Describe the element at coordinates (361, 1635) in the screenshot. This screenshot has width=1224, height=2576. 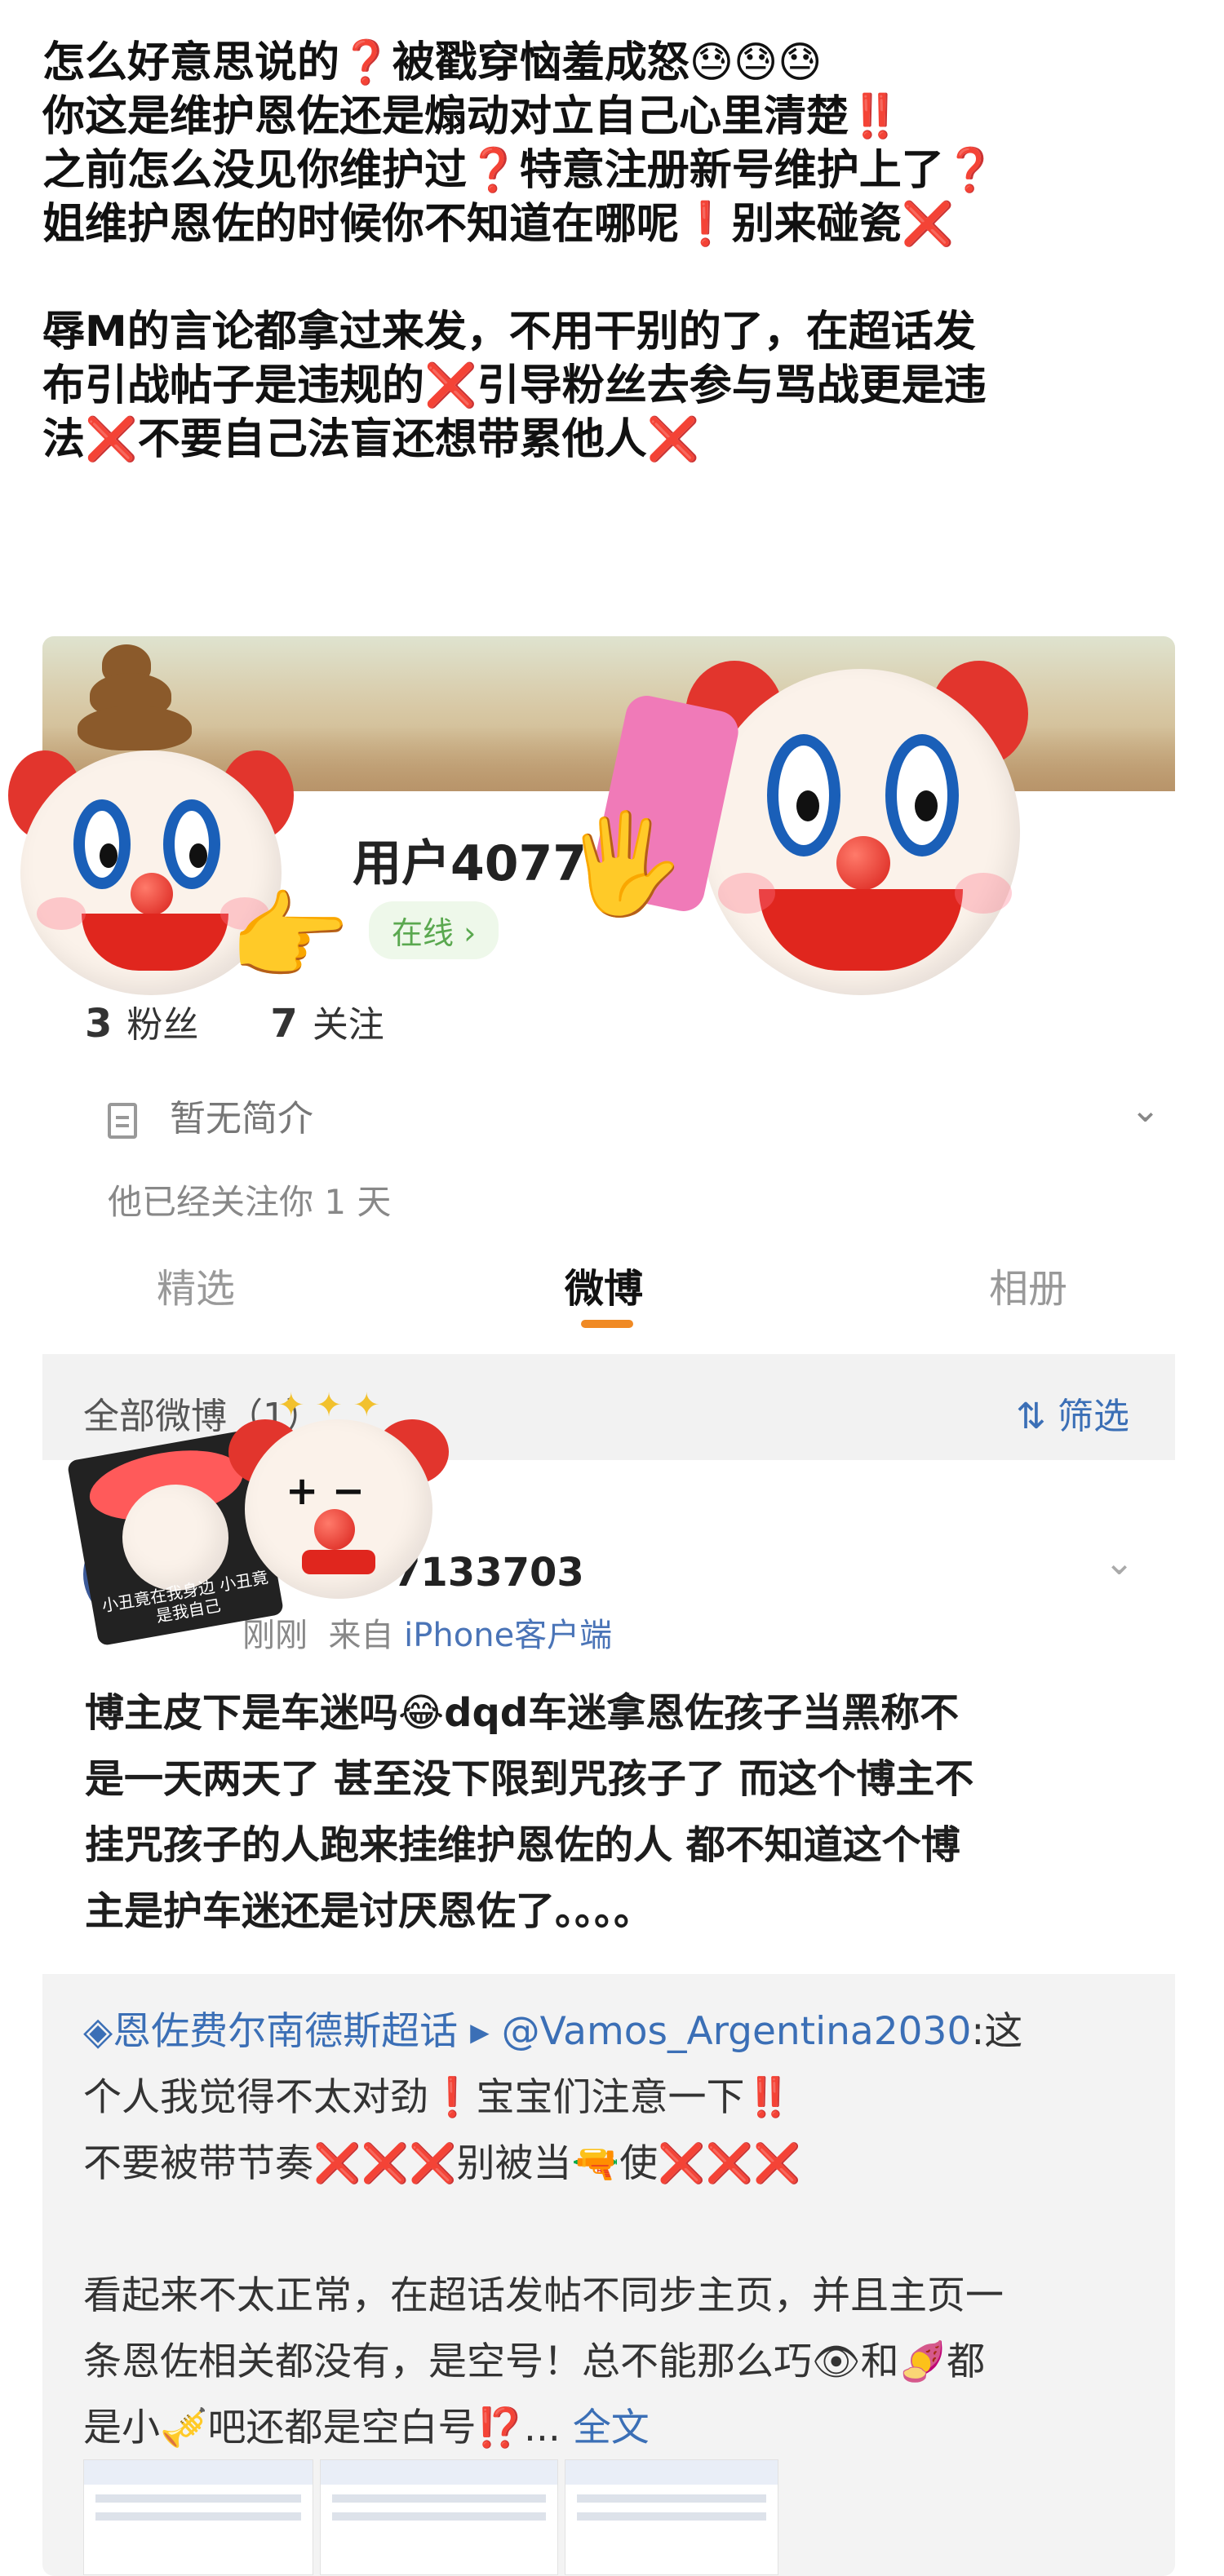
I see `post-from-prefix: 来自` at that location.